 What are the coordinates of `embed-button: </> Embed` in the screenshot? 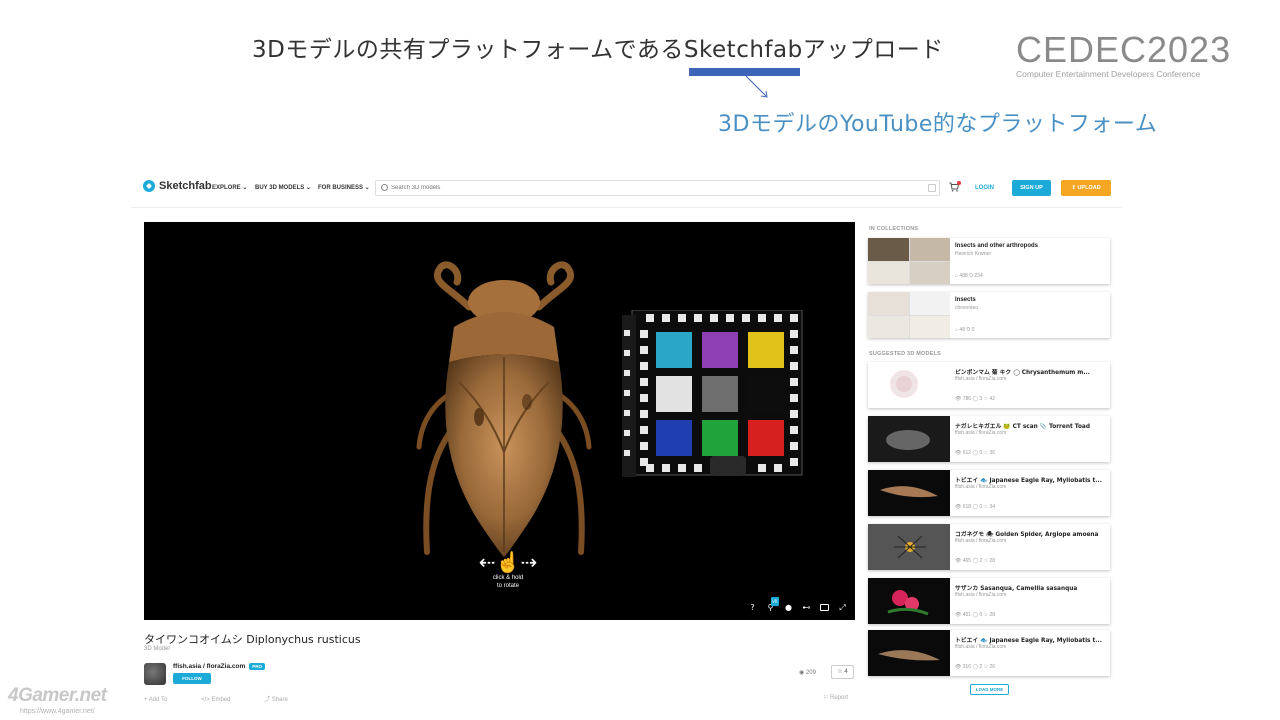 It's located at (223, 700).